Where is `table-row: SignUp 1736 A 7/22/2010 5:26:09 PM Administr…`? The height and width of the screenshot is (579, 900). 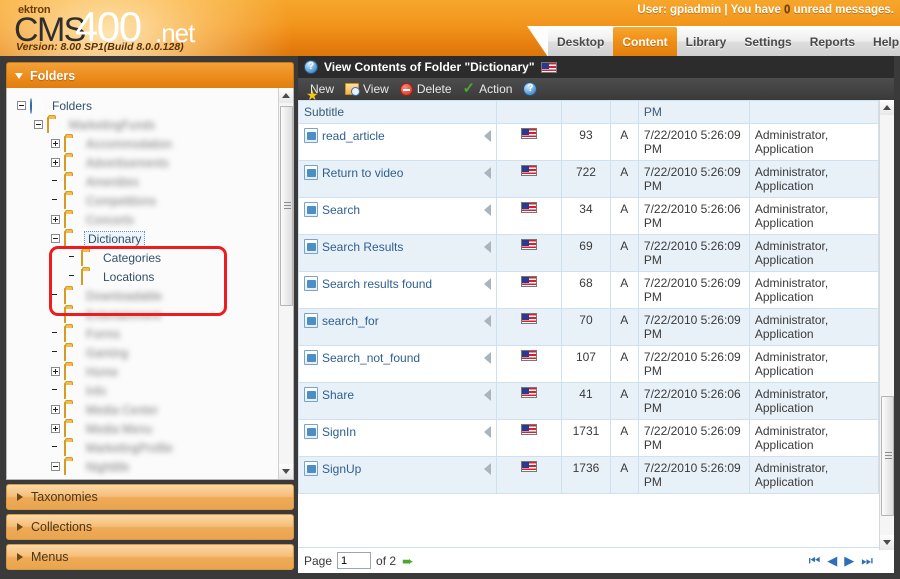
table-row: SignUp 1736 A 7/22/2010 5:26:09 PM Administr… is located at coordinates (589, 475).